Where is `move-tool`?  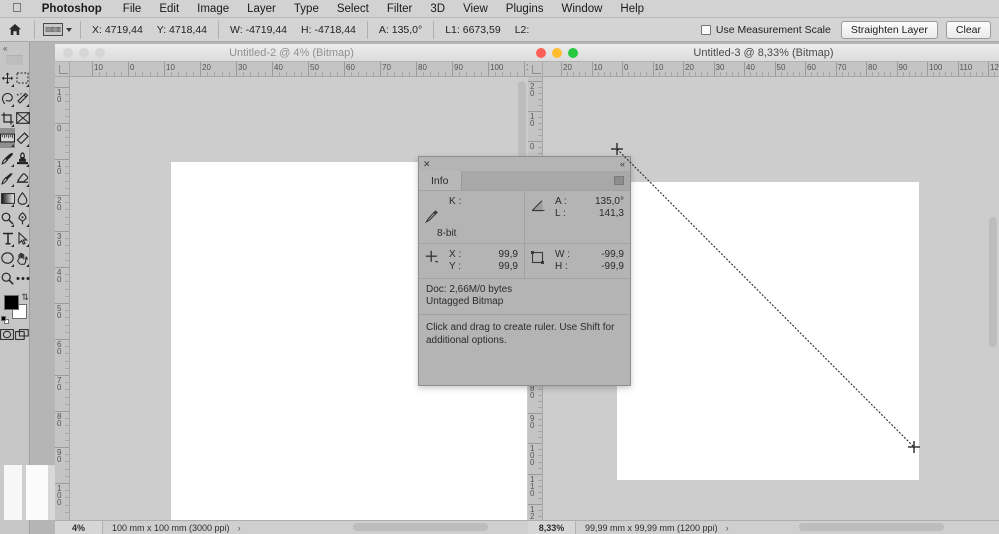
move-tool is located at coordinates (7, 78).